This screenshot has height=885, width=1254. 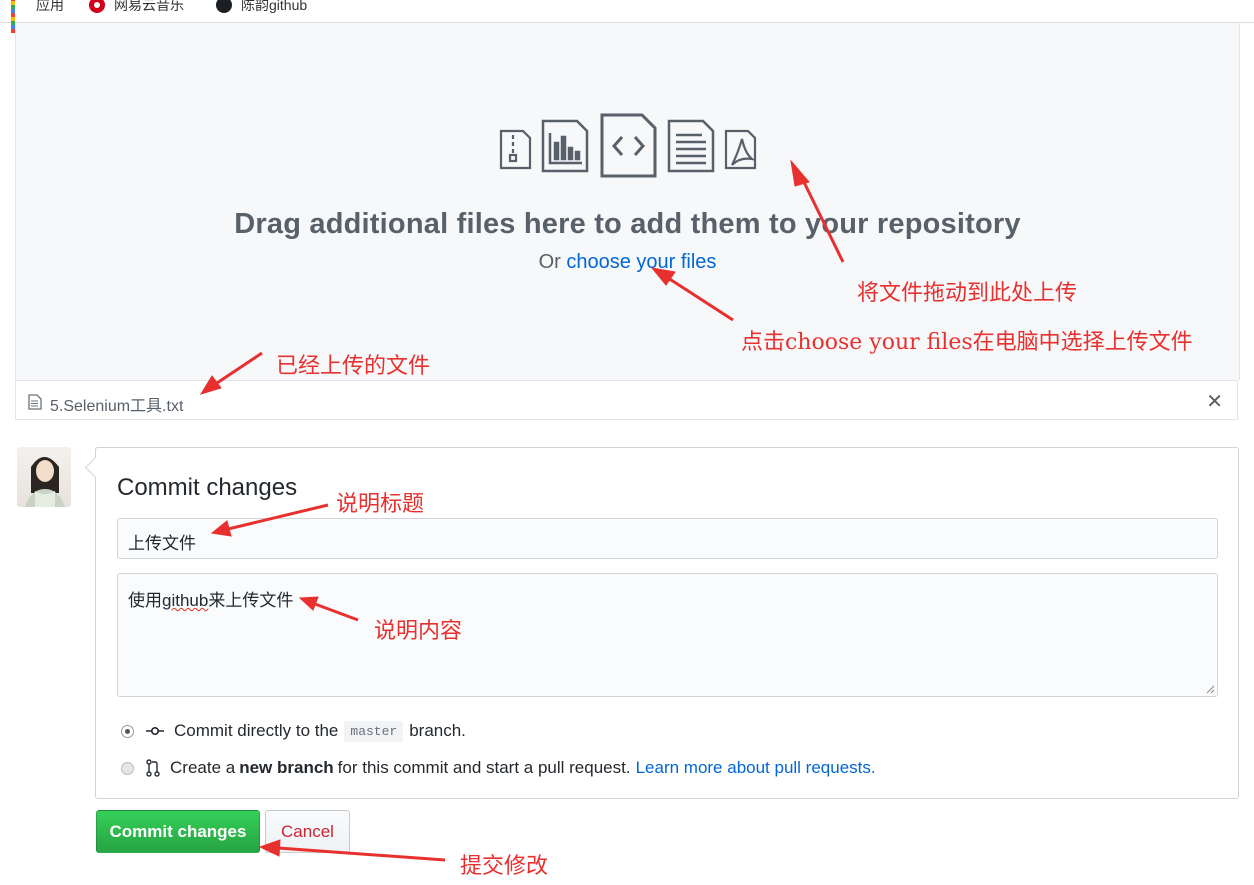 What do you see at coordinates (756, 768) in the screenshot?
I see `learn-more-link: Learn more about pull requests.` at bounding box center [756, 768].